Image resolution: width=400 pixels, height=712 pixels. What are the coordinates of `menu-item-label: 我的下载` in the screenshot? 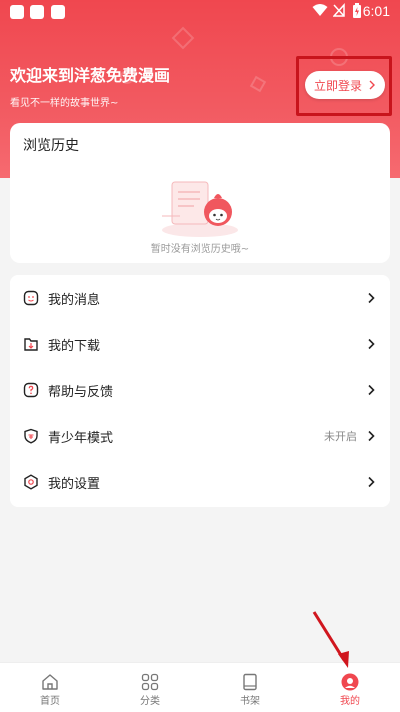 It's located at (74, 346).